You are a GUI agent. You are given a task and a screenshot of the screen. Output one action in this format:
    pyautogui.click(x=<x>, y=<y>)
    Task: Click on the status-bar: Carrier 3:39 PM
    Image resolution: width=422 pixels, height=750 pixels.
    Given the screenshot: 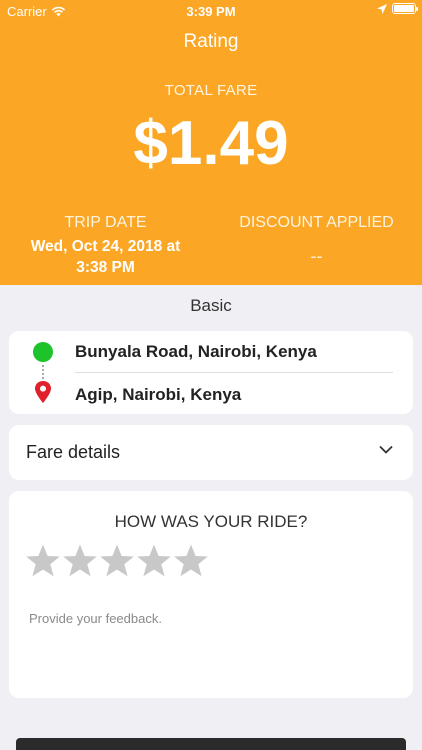 What is the action you would take?
    pyautogui.click(x=211, y=11)
    